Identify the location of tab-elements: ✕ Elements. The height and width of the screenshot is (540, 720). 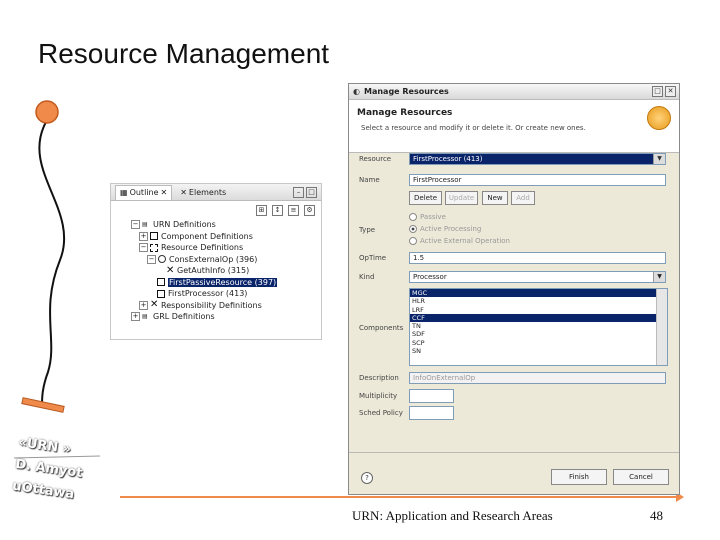
(203, 192).